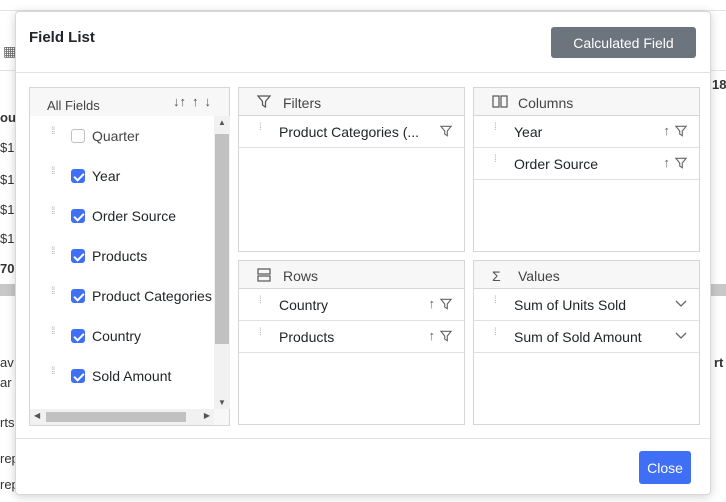 The height and width of the screenshot is (502, 726). Describe the element at coordinates (122, 177) in the screenshot. I see `field-item-year: ⁞⁞ Year` at that location.